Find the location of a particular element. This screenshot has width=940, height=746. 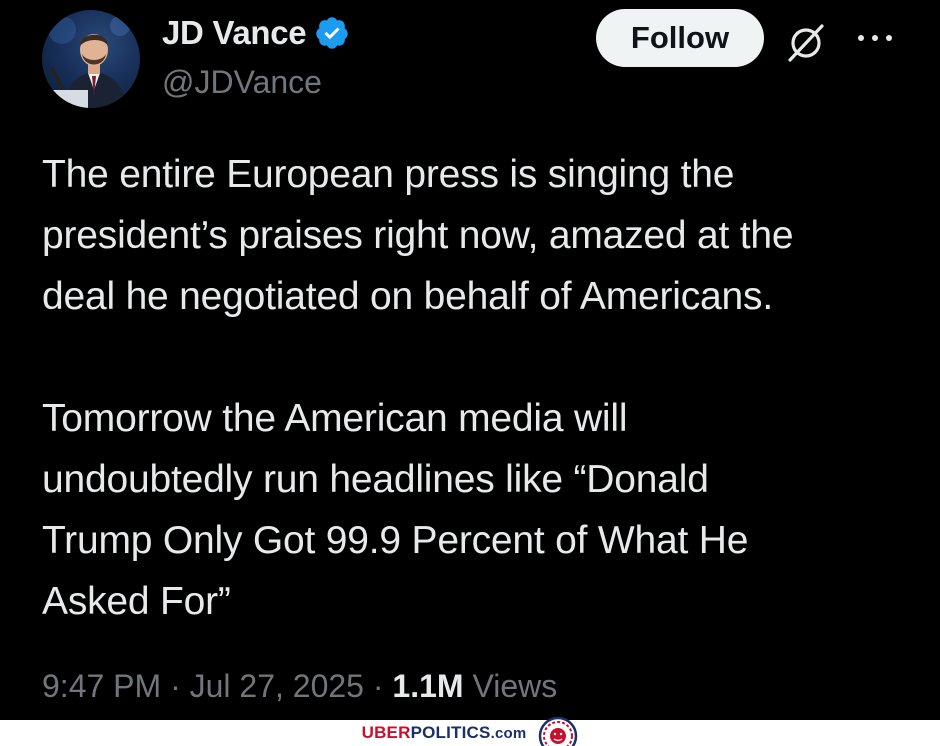

tweet-date: Jul 27, 2025 is located at coordinates (277, 686).